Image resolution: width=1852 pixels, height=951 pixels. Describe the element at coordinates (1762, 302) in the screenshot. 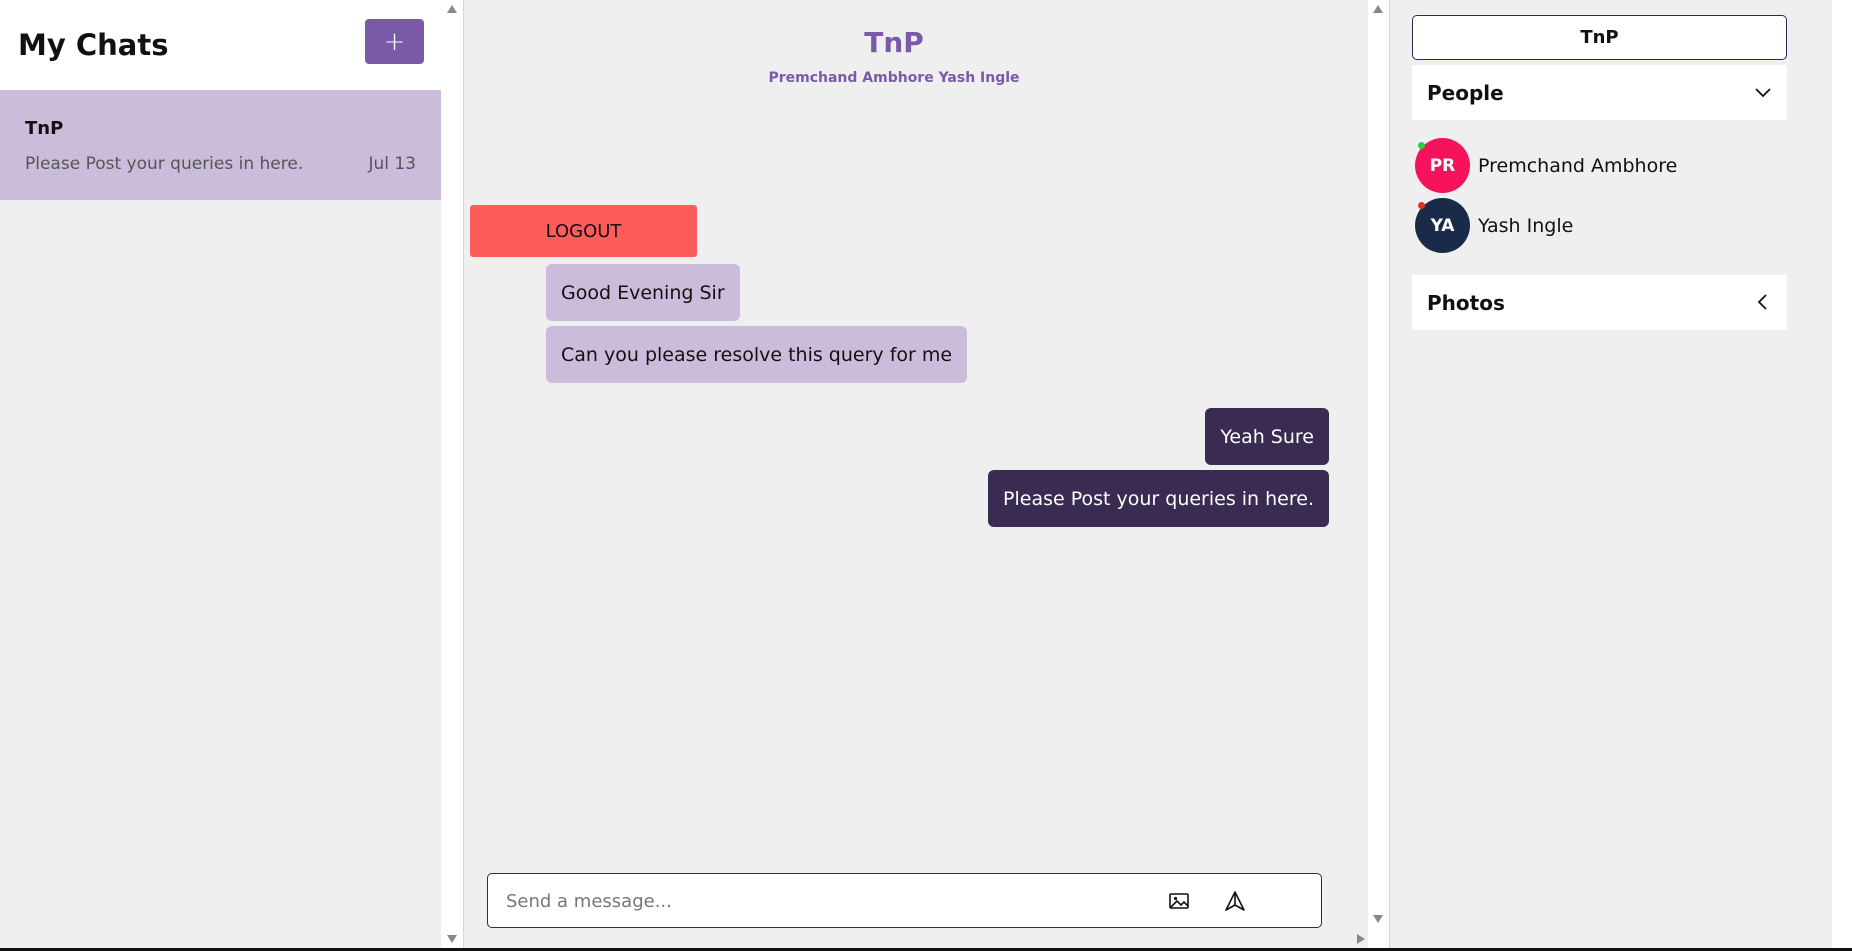

I see `chevron-left-icon` at that location.